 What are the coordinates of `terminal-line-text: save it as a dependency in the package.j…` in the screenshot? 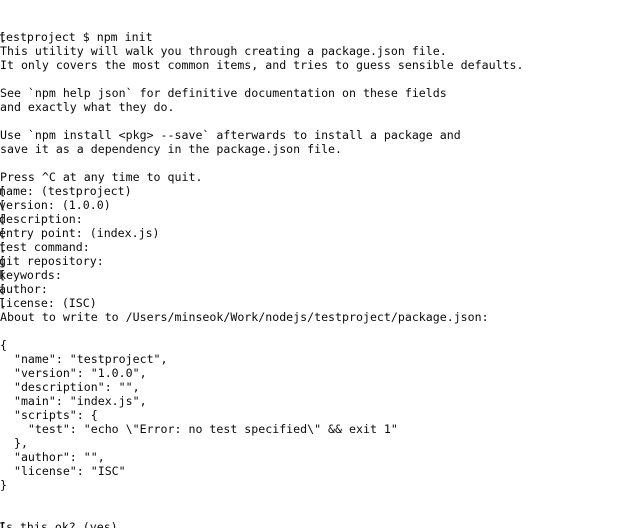 It's located at (171, 149).